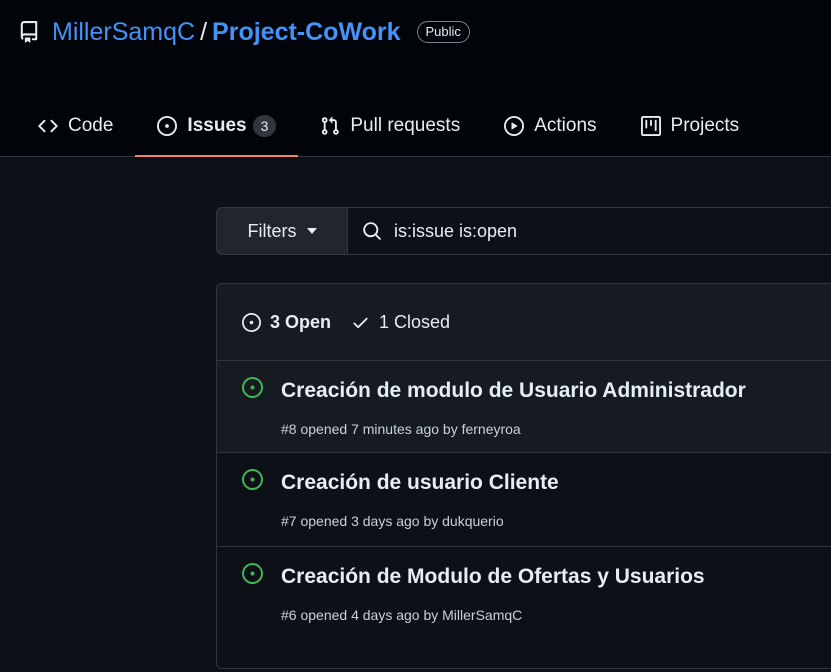  What do you see at coordinates (524, 322) in the screenshot?
I see `issues-list-header: 3 Open 1 Closed` at bounding box center [524, 322].